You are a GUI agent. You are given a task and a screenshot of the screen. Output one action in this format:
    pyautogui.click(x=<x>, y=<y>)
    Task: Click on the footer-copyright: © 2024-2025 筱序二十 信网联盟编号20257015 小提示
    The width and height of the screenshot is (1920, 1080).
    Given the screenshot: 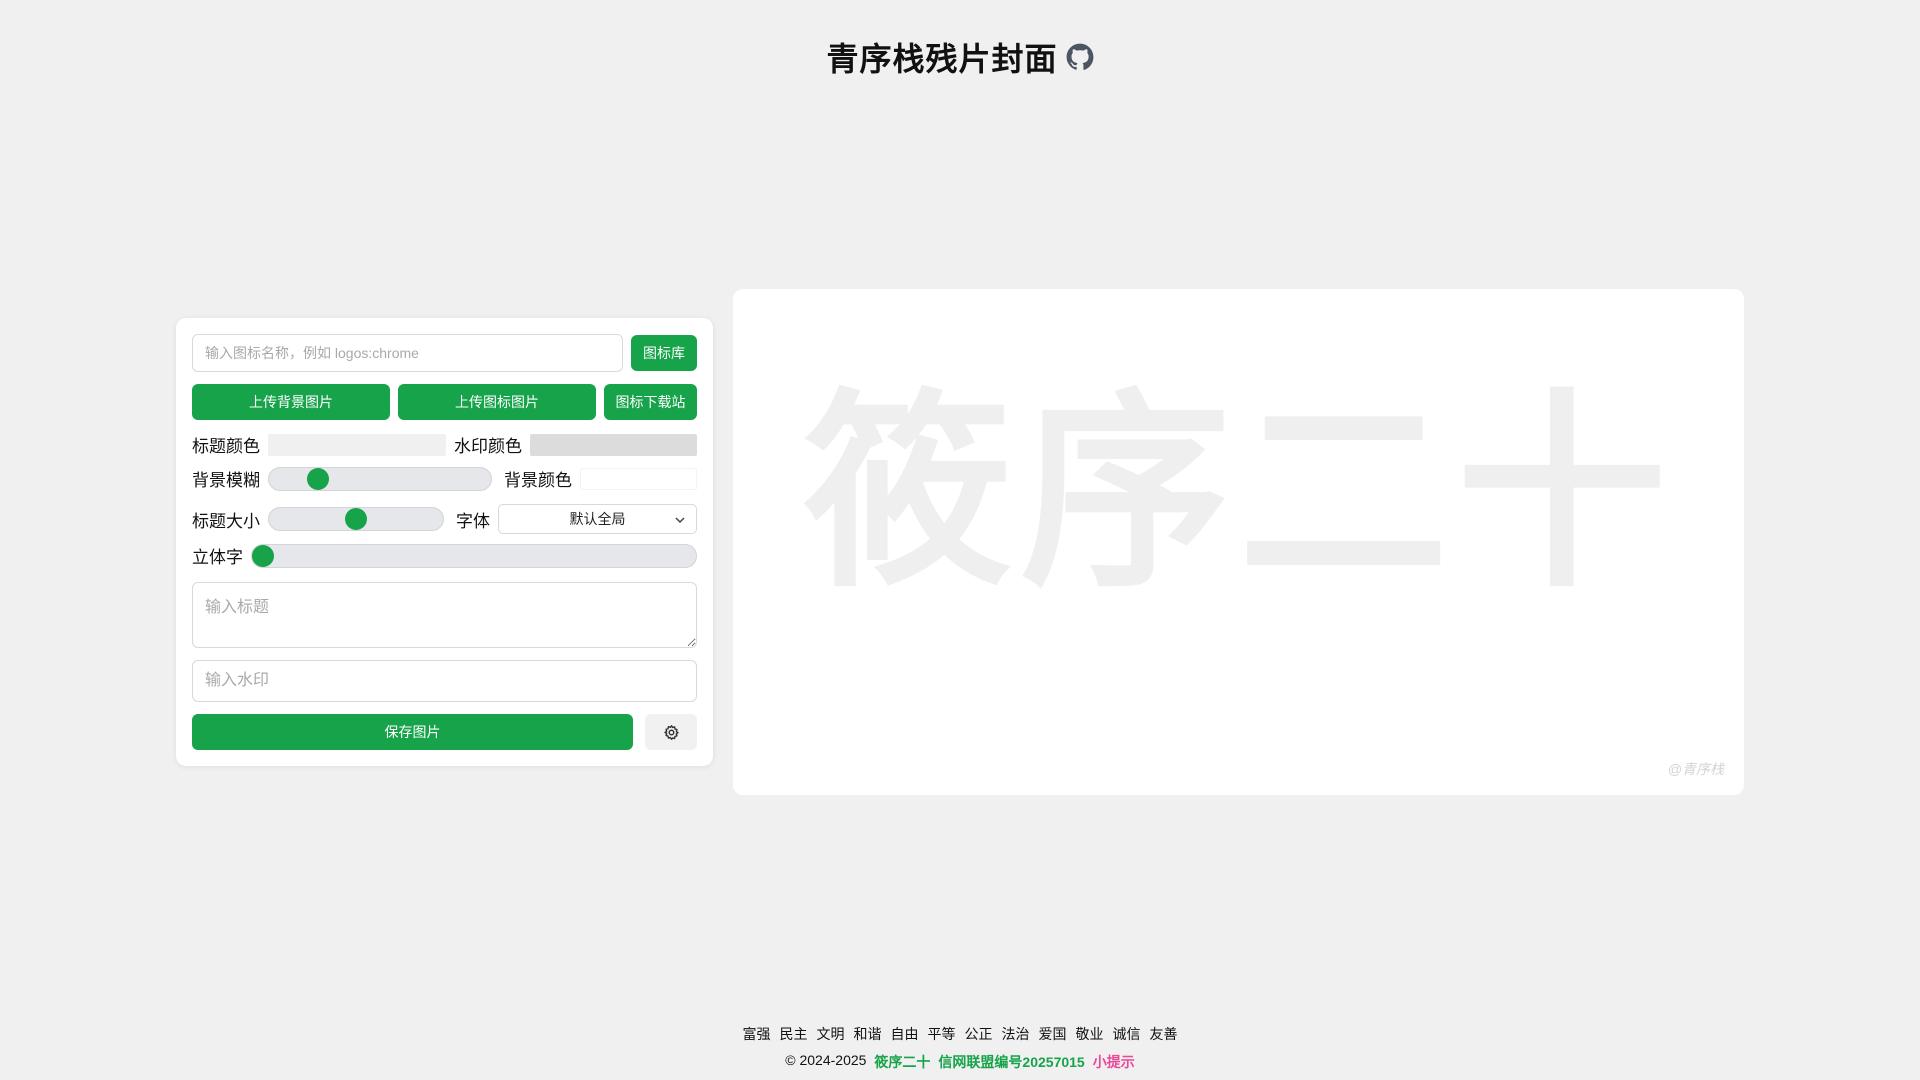 What is the action you would take?
    pyautogui.click(x=960, y=1062)
    